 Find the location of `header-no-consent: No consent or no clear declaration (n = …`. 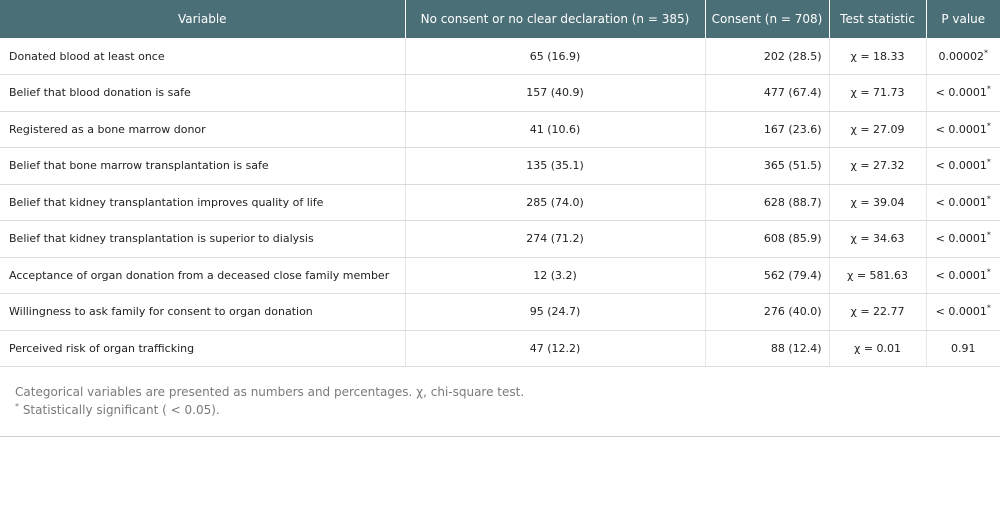

header-no-consent: No consent or no clear declaration (n = … is located at coordinates (555, 19).